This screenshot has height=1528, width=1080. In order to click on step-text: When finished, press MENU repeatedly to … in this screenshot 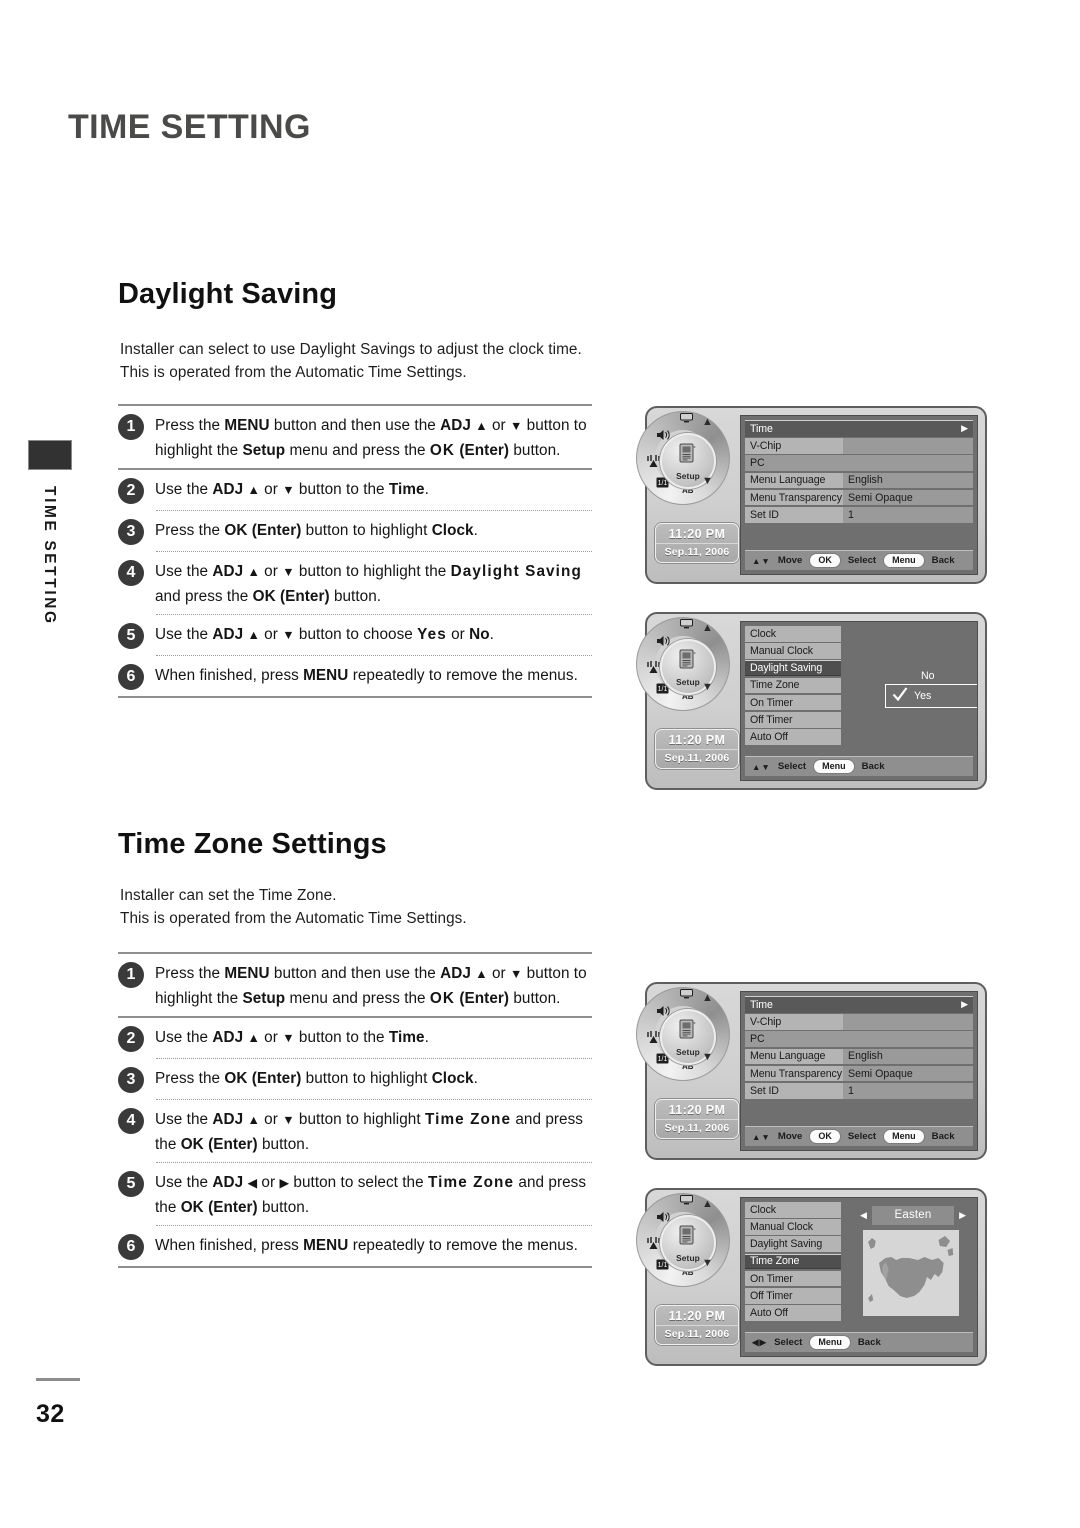, I will do `click(366, 675)`.